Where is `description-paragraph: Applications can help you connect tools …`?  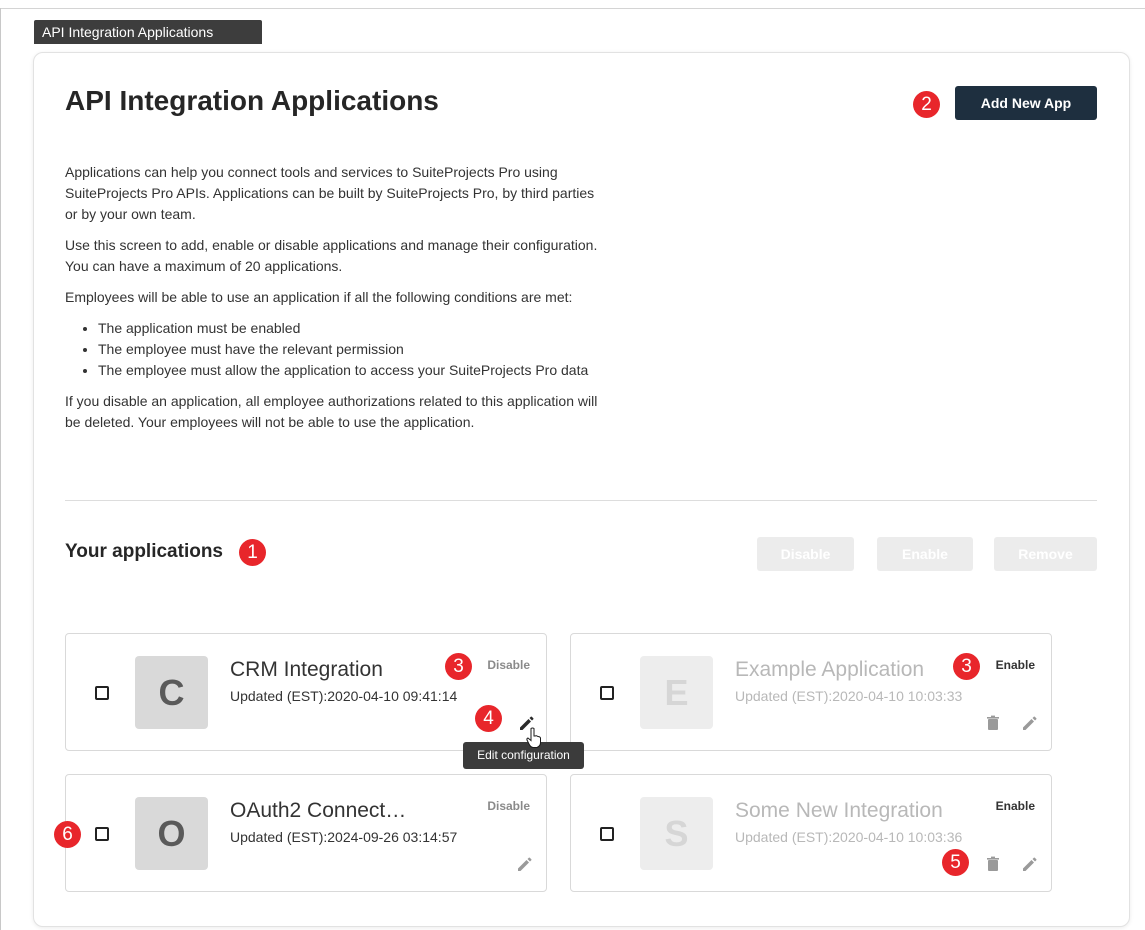 description-paragraph: Applications can help you connect tools … is located at coordinates (330, 193).